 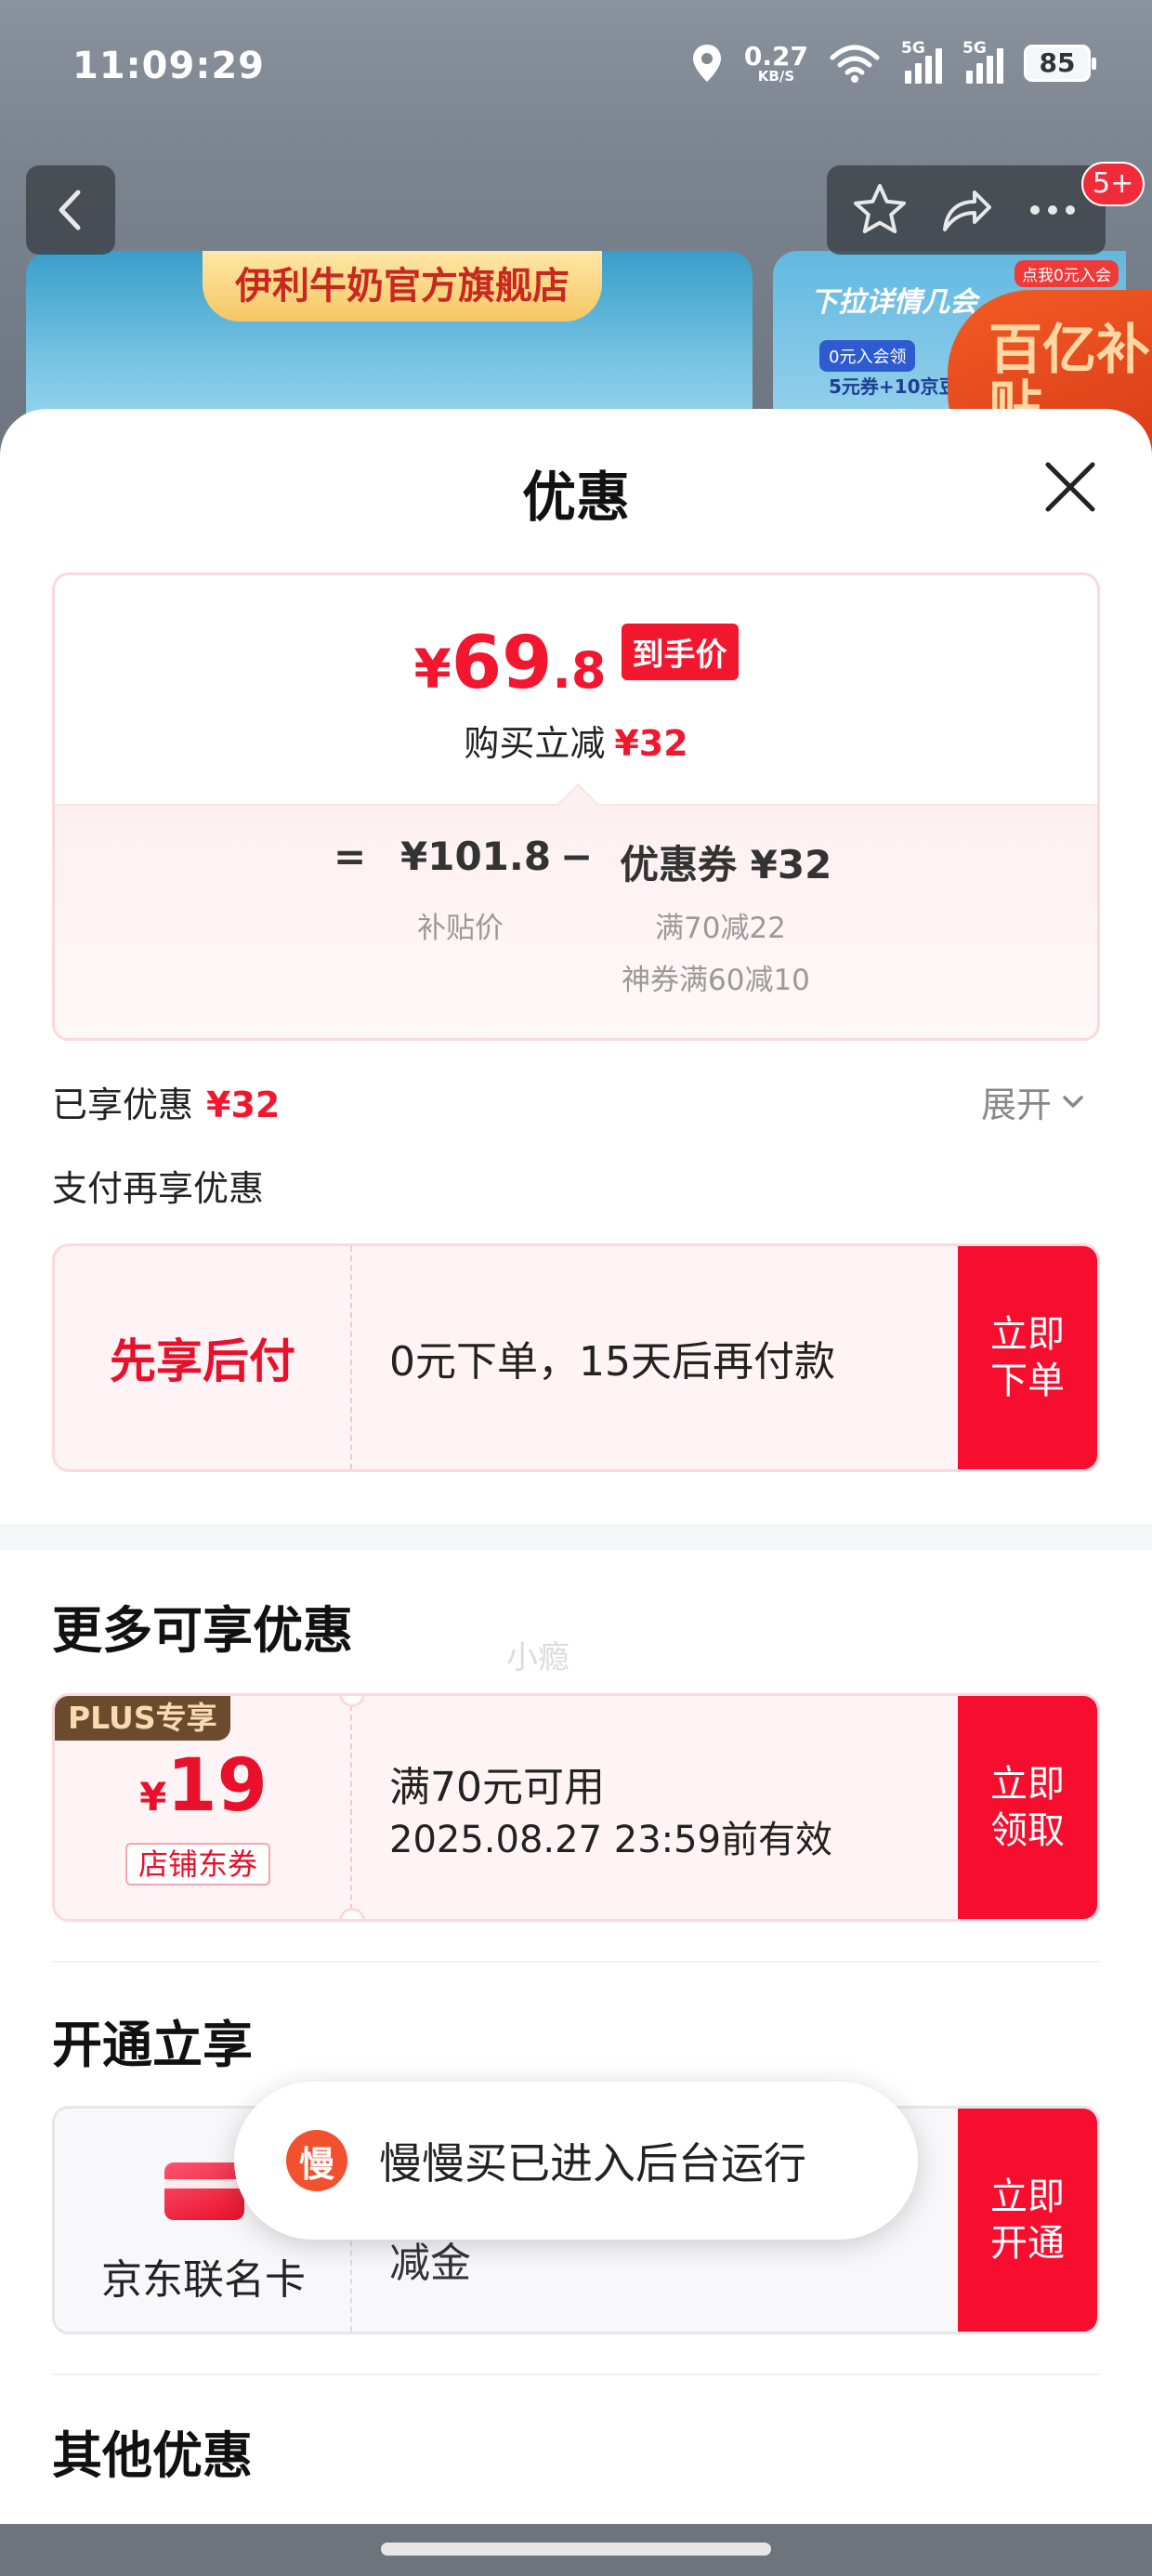 I want to click on top-toolbar, so click(x=966, y=210).